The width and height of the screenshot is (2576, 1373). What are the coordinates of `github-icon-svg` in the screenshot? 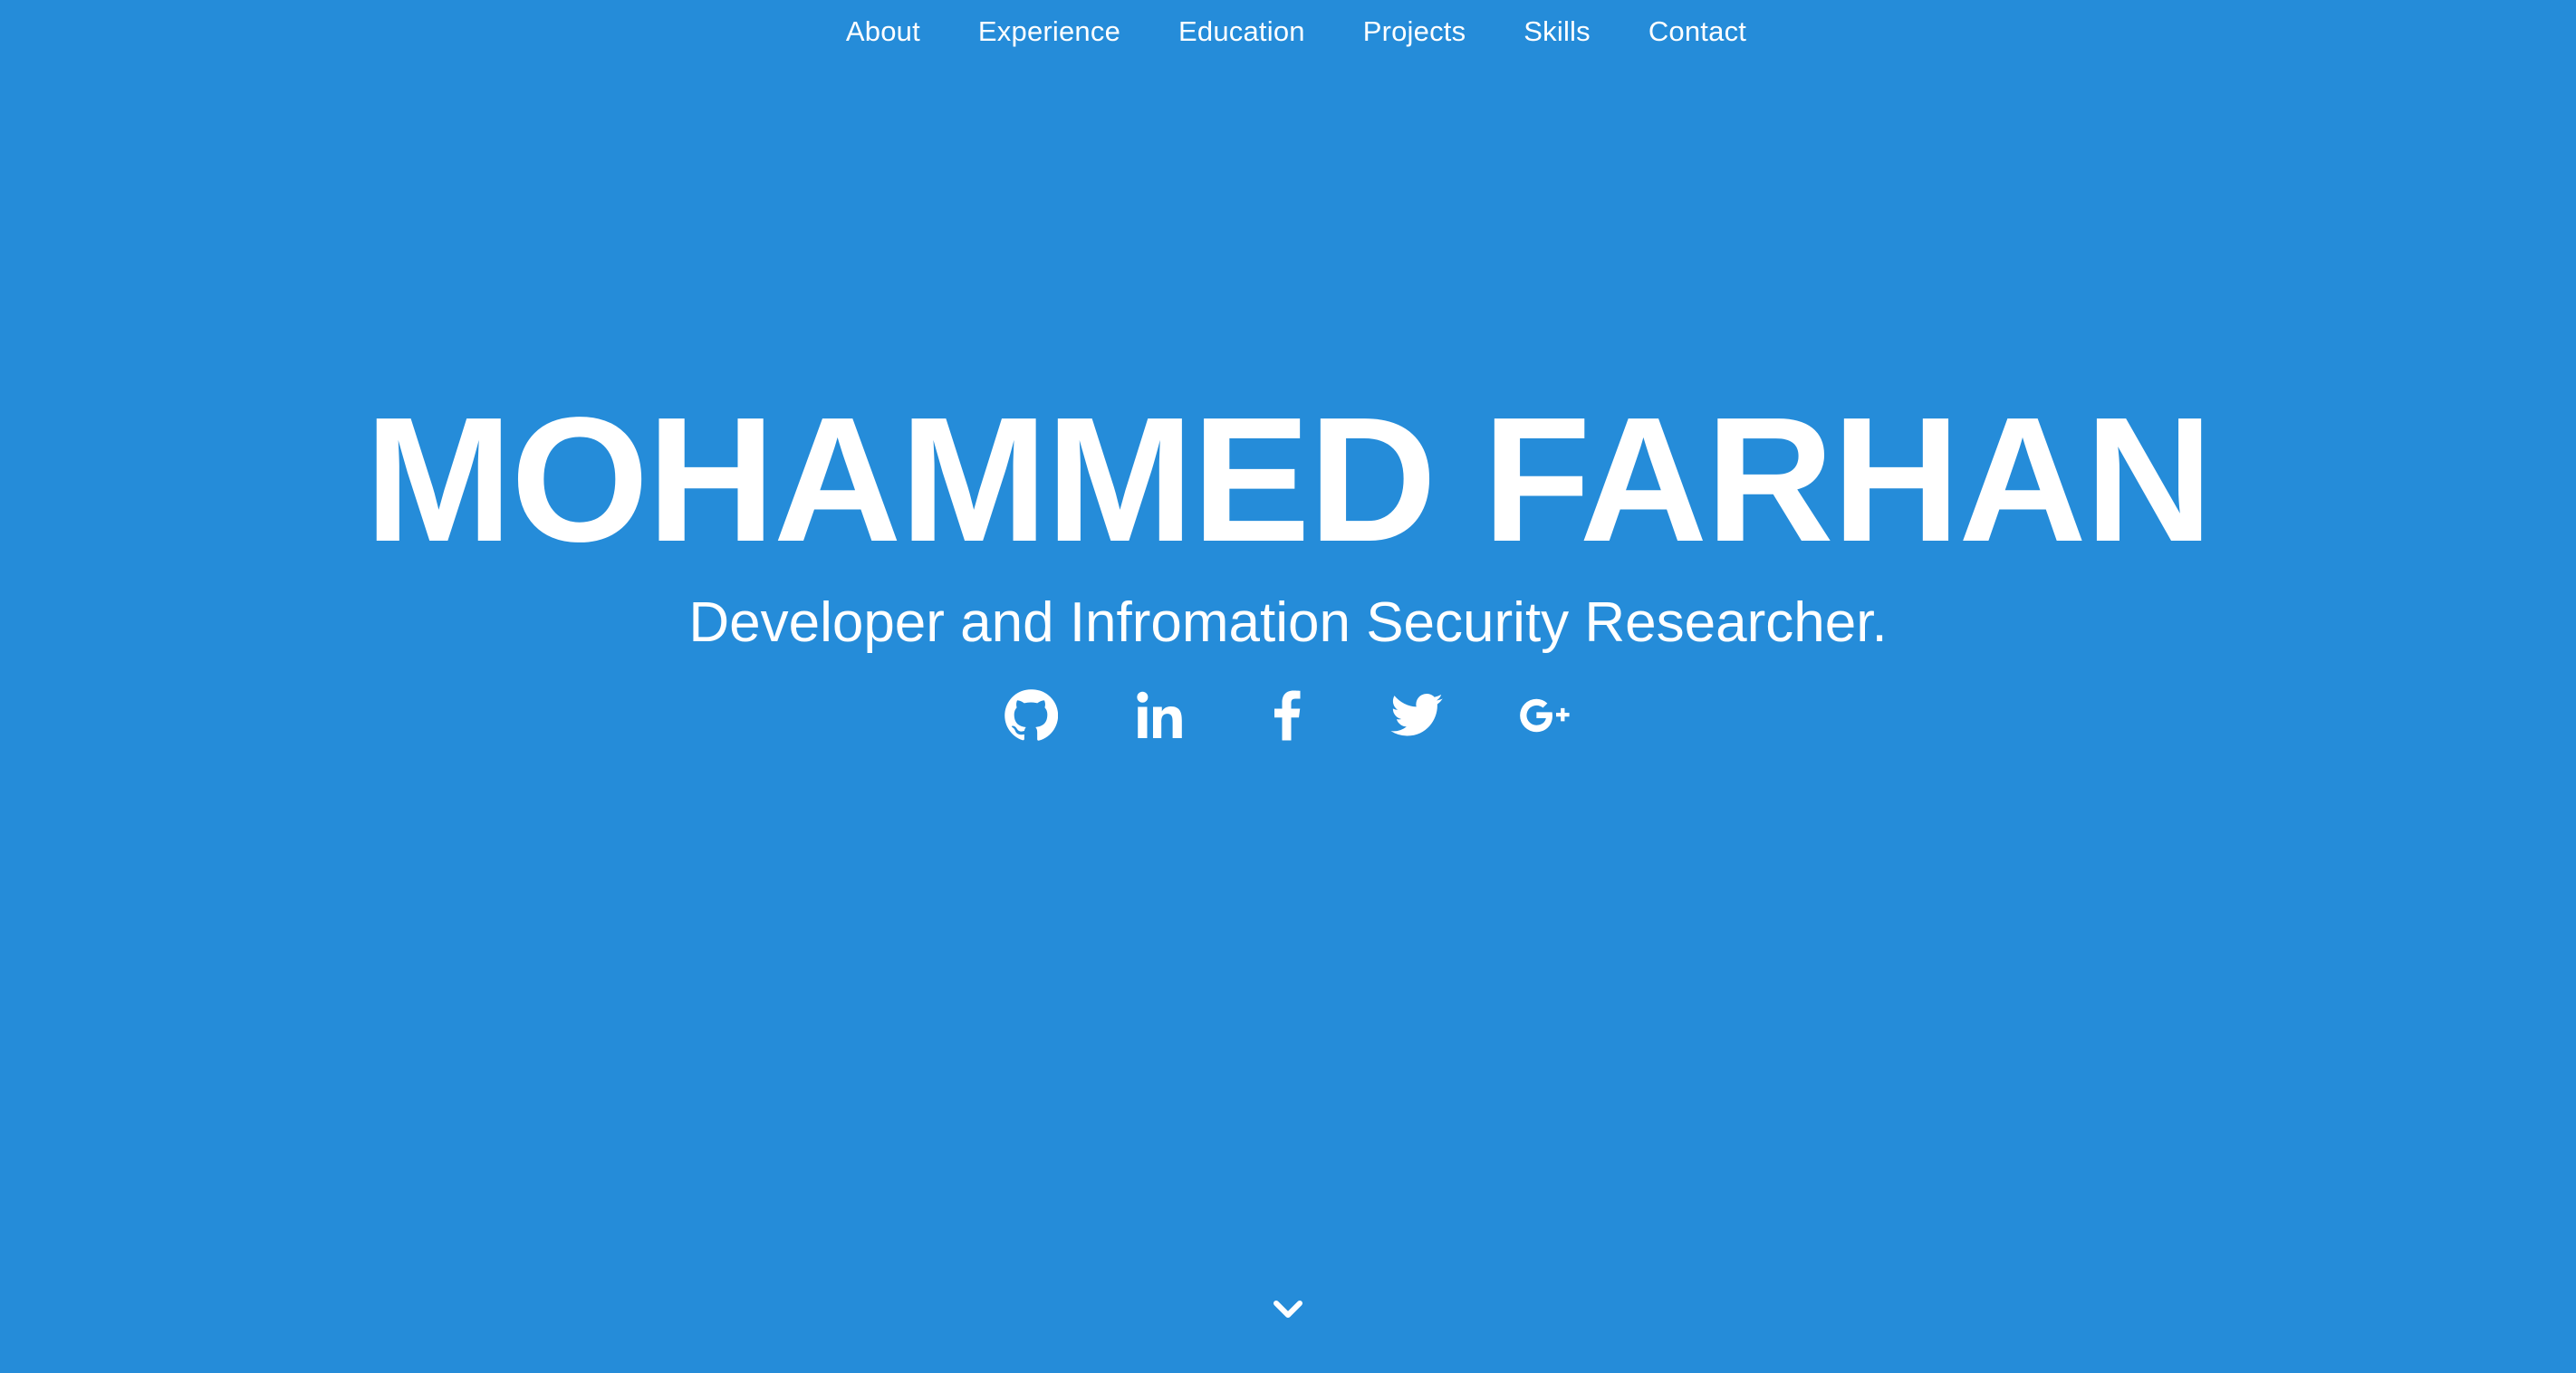 It's located at (1031, 714).